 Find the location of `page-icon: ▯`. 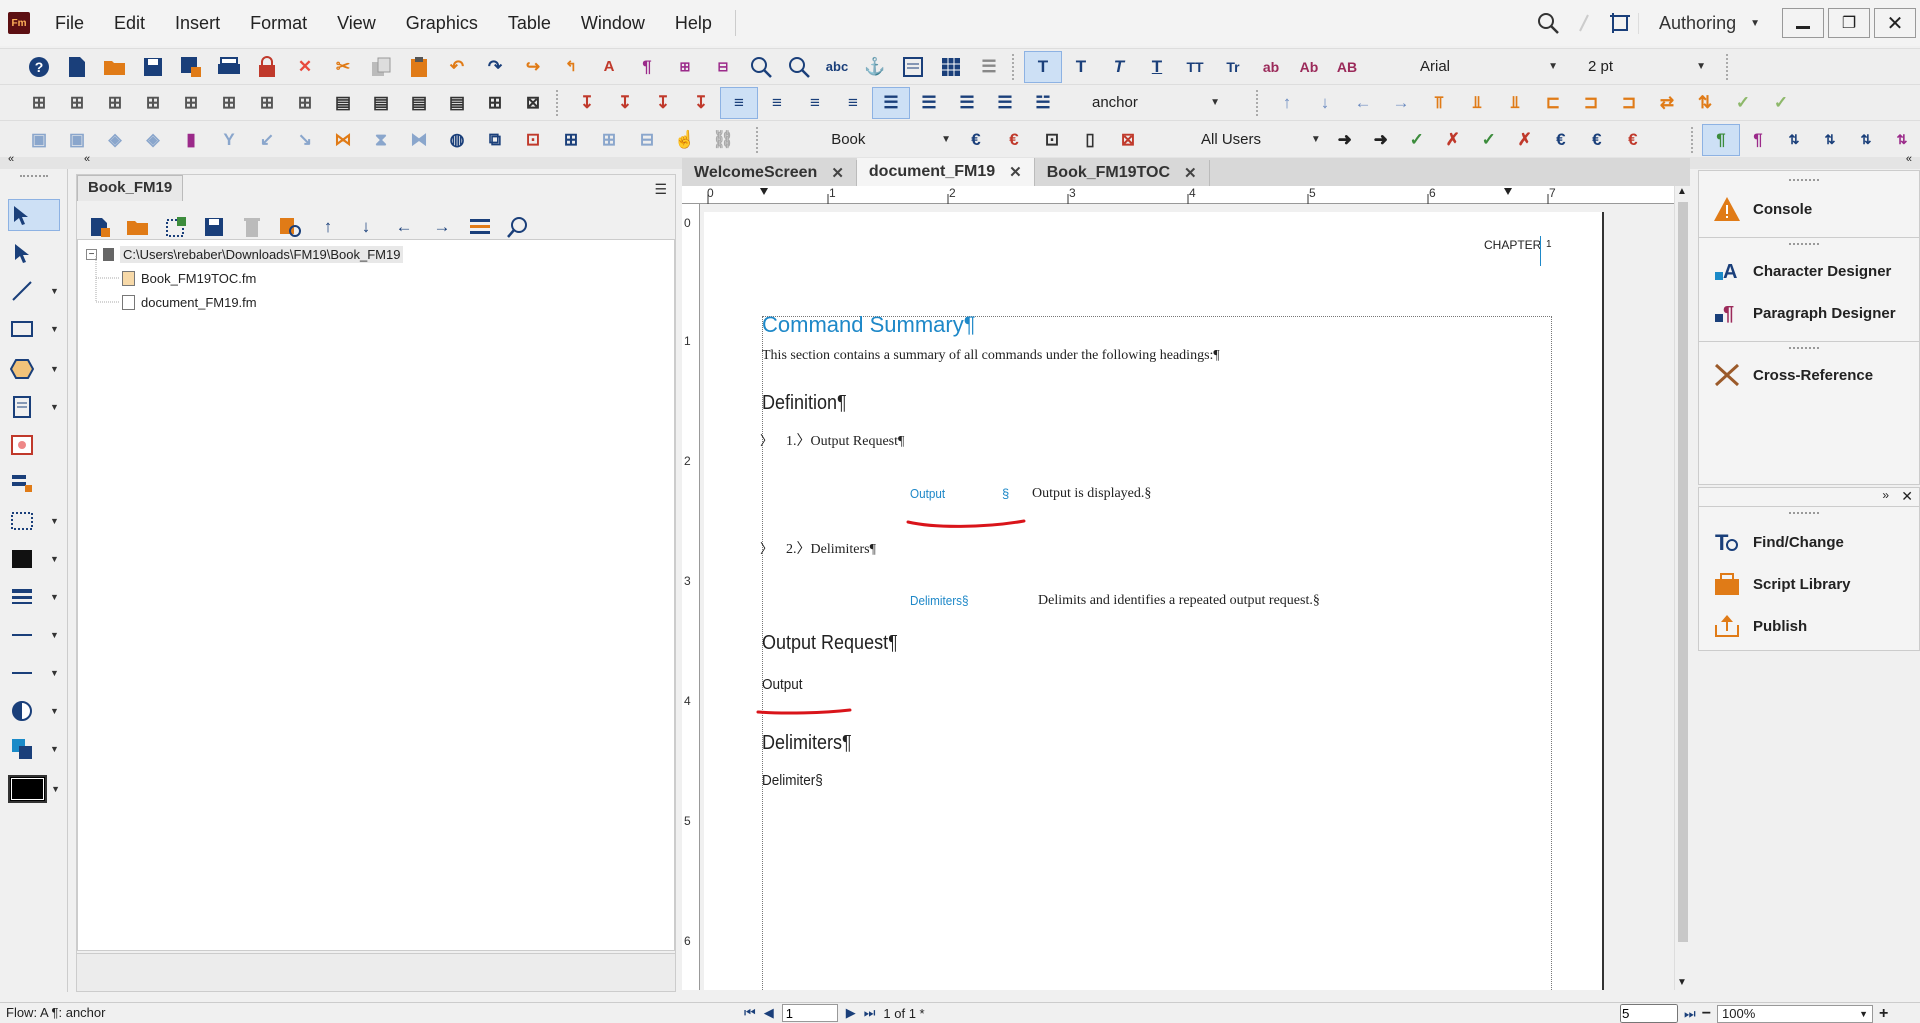

page-icon: ▯ is located at coordinates (1090, 140).